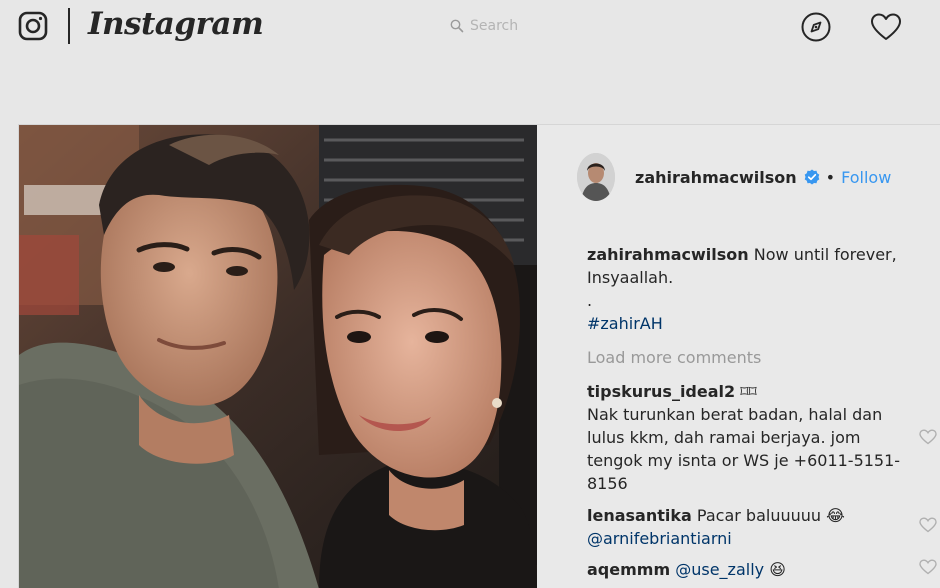 The image size is (940, 588). What do you see at coordinates (625, 323) in the screenshot?
I see `hashtag-link: #zahirAH` at bounding box center [625, 323].